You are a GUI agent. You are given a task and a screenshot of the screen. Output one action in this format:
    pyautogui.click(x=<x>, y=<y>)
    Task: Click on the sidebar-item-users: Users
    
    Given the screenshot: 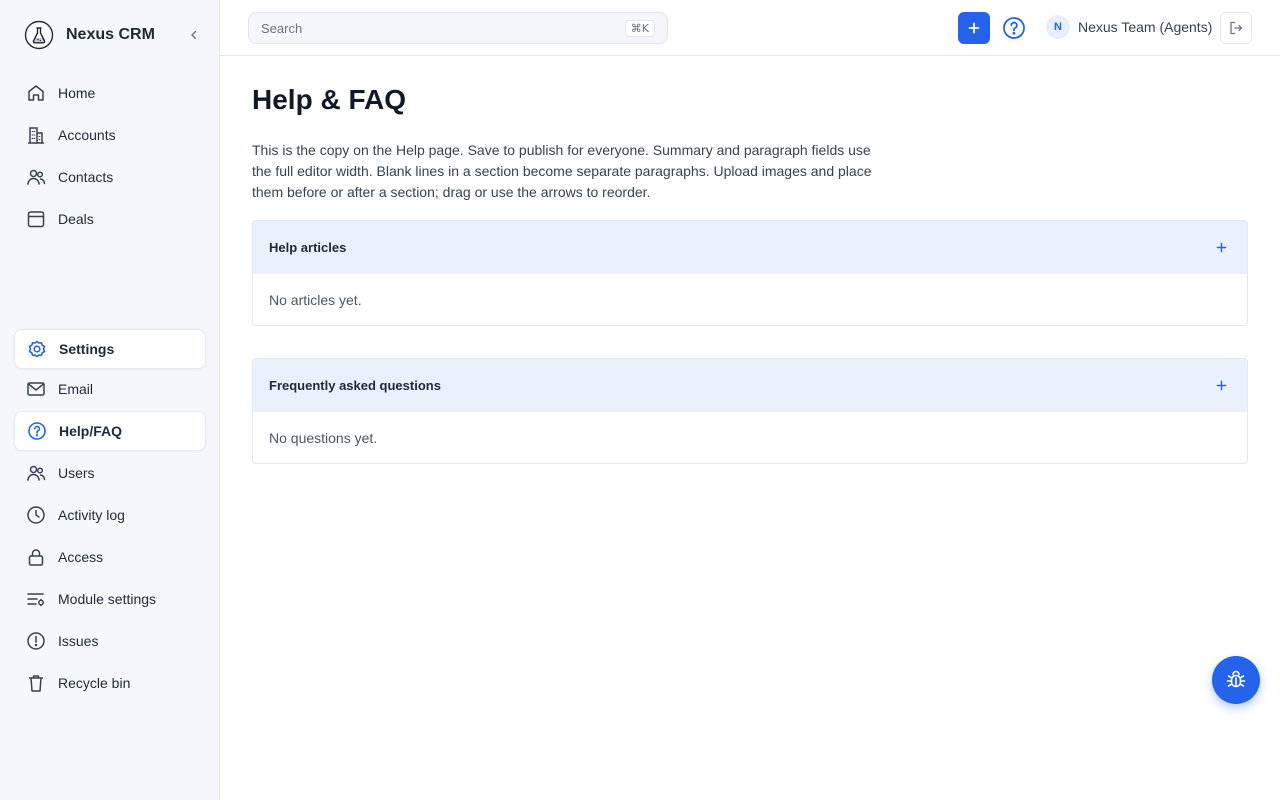 What is the action you would take?
    pyautogui.click(x=110, y=473)
    